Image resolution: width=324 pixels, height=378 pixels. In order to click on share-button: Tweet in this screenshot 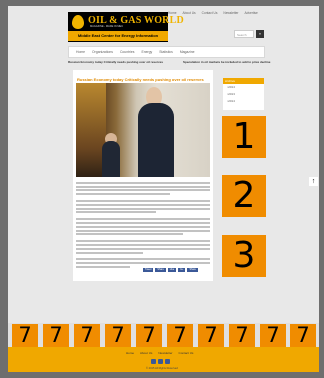, I will do `click(148, 270)`.